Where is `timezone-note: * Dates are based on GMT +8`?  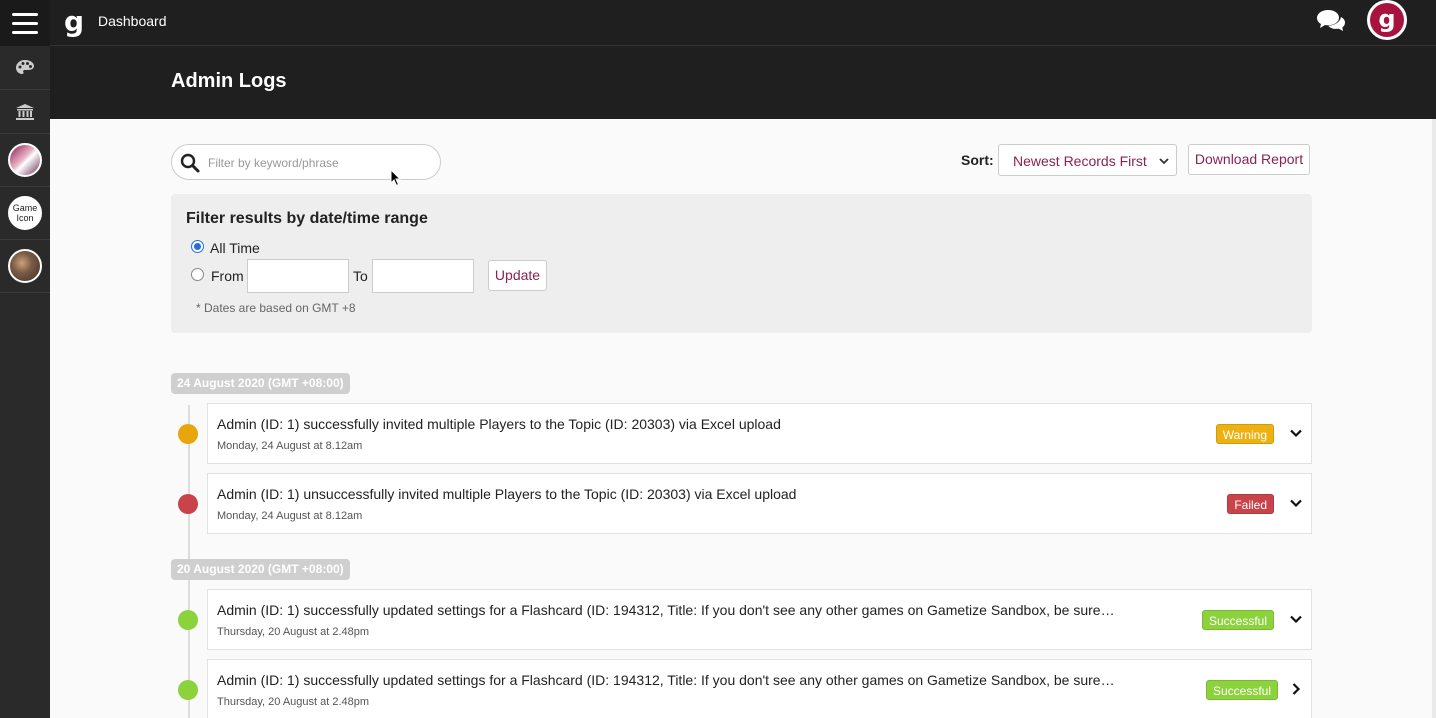 timezone-note: * Dates are based on GMT +8 is located at coordinates (276, 308).